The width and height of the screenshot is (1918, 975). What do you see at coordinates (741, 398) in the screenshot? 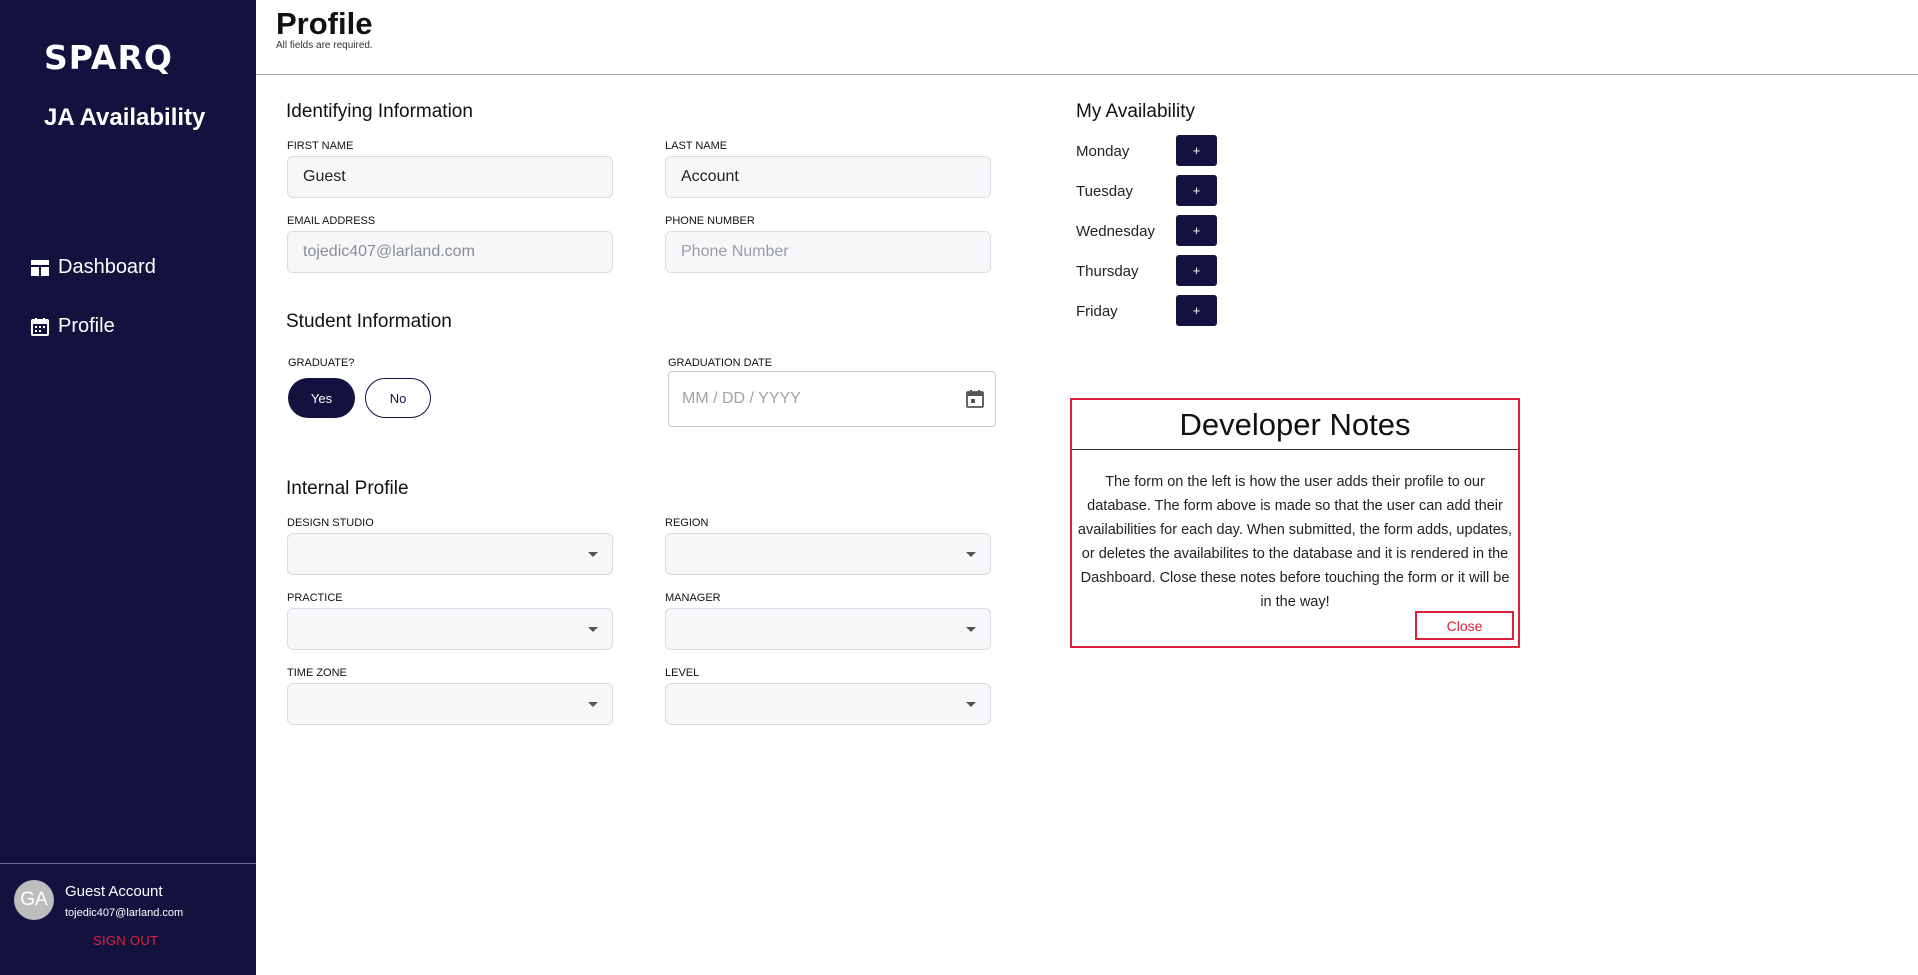
I see `graduation-date-placeholder: MM / DD / YYYY` at bounding box center [741, 398].